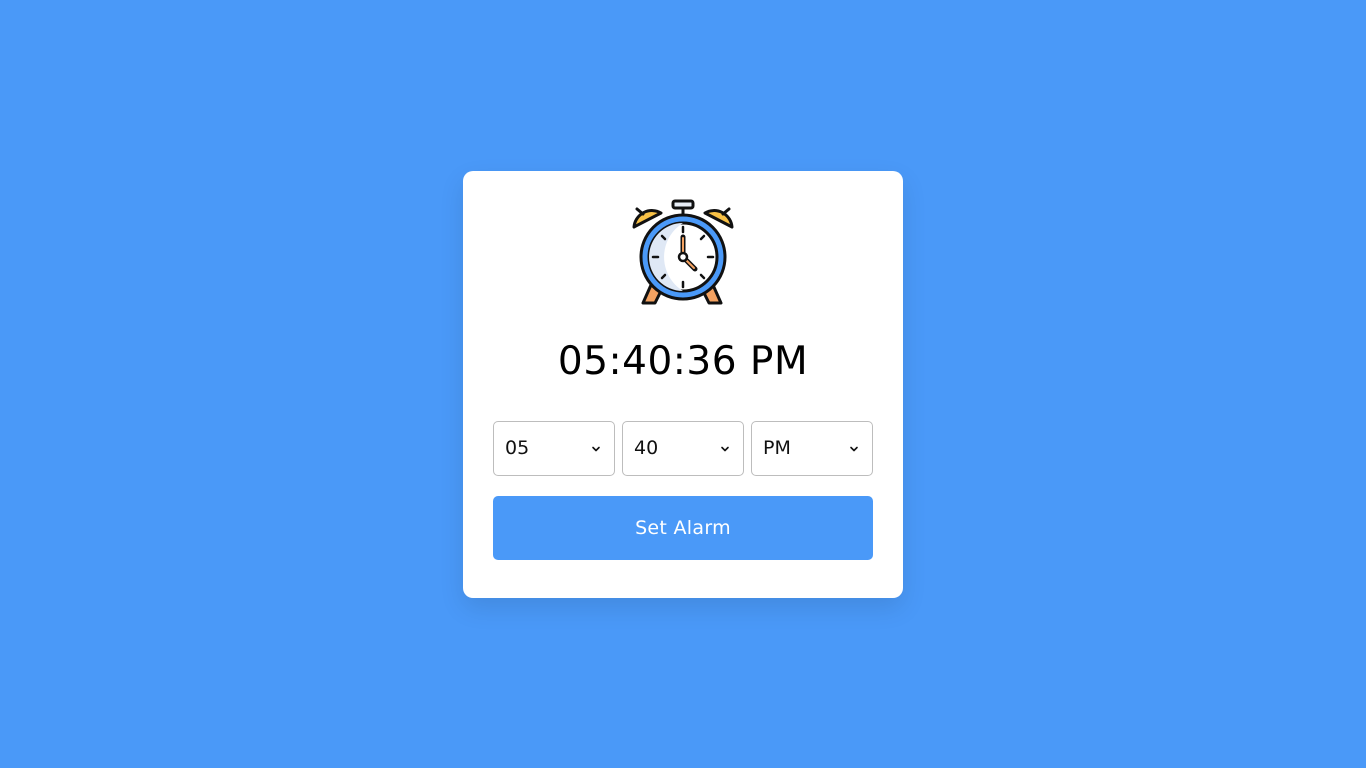 This screenshot has height=768, width=1366. What do you see at coordinates (812, 448) in the screenshot?
I see `period-select: PM` at bounding box center [812, 448].